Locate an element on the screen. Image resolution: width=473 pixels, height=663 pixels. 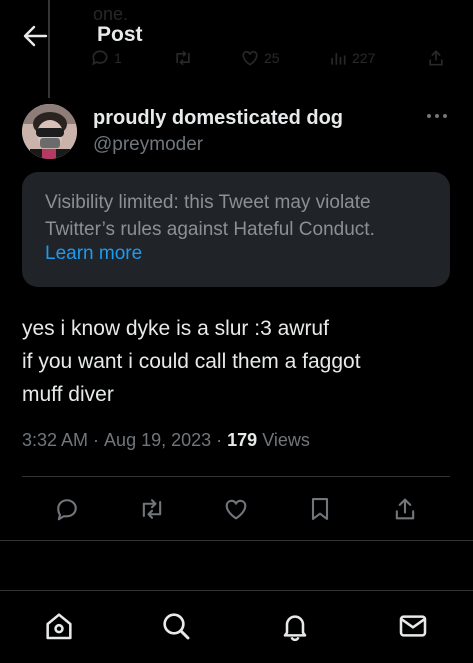
retweet-button is located at coordinates (152, 509).